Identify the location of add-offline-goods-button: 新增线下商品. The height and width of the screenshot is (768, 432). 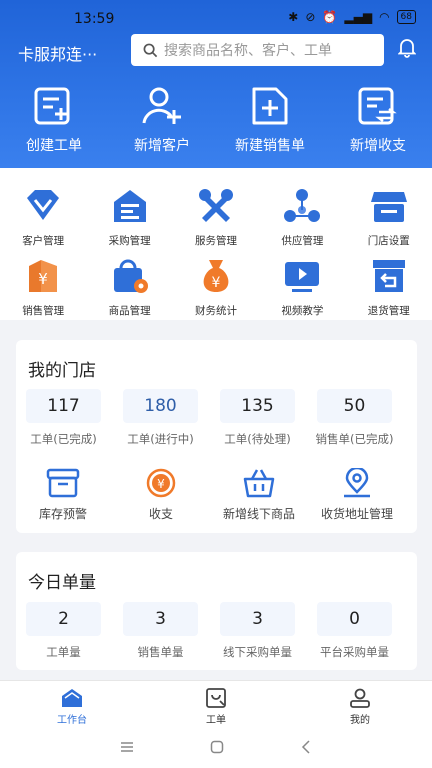
(259, 495).